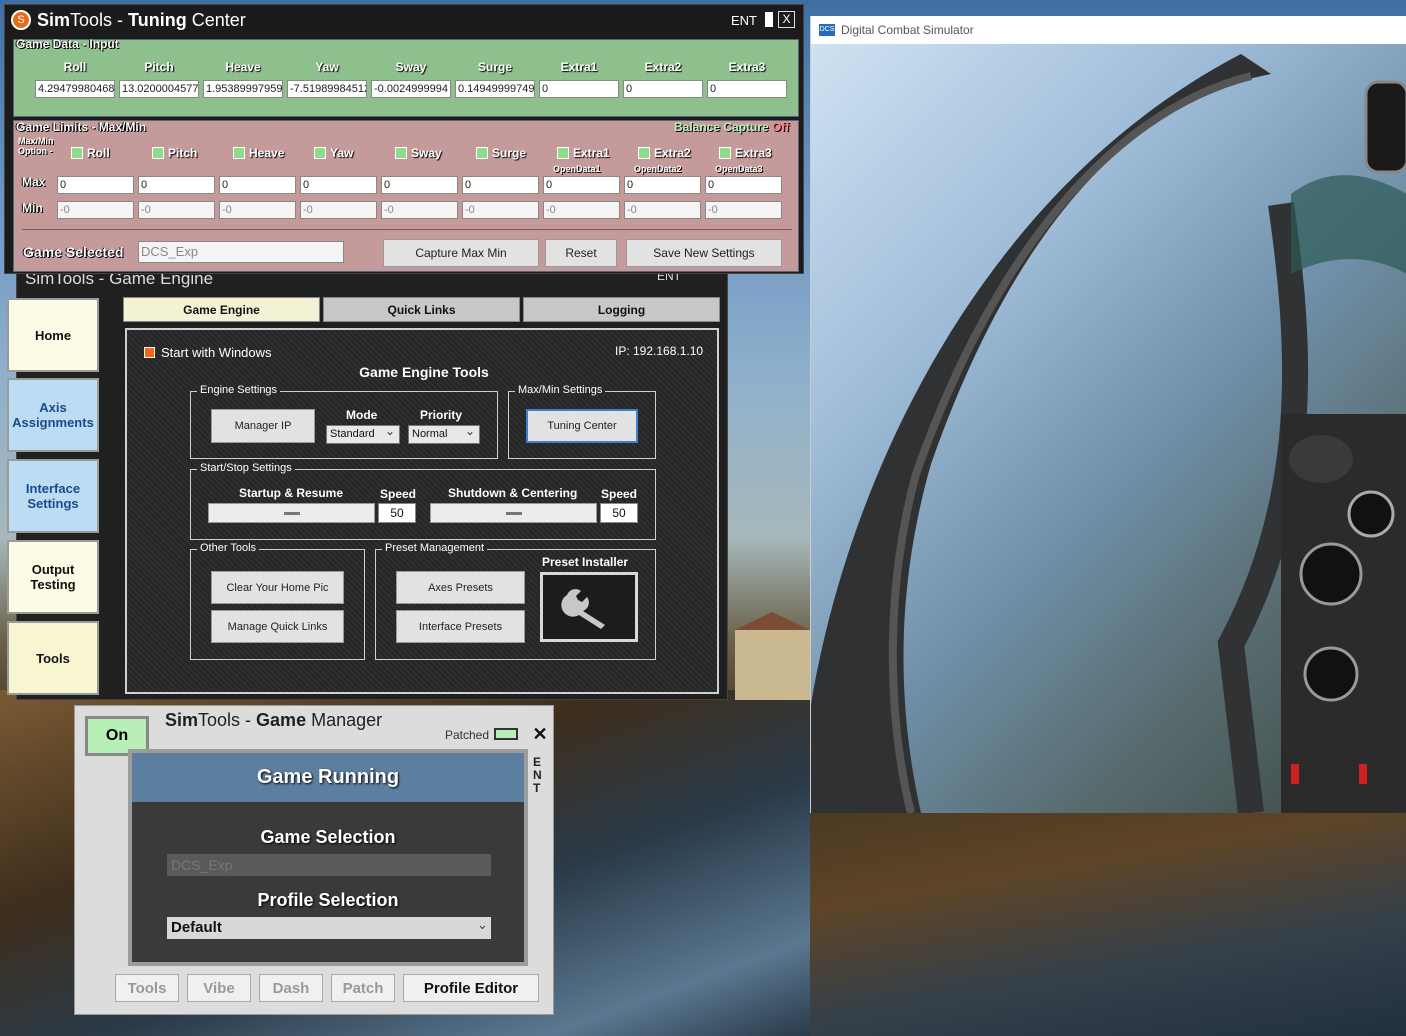 This screenshot has width=1406, height=1036. Describe the element at coordinates (53, 658) in the screenshot. I see `nav-tools: Tools` at that location.